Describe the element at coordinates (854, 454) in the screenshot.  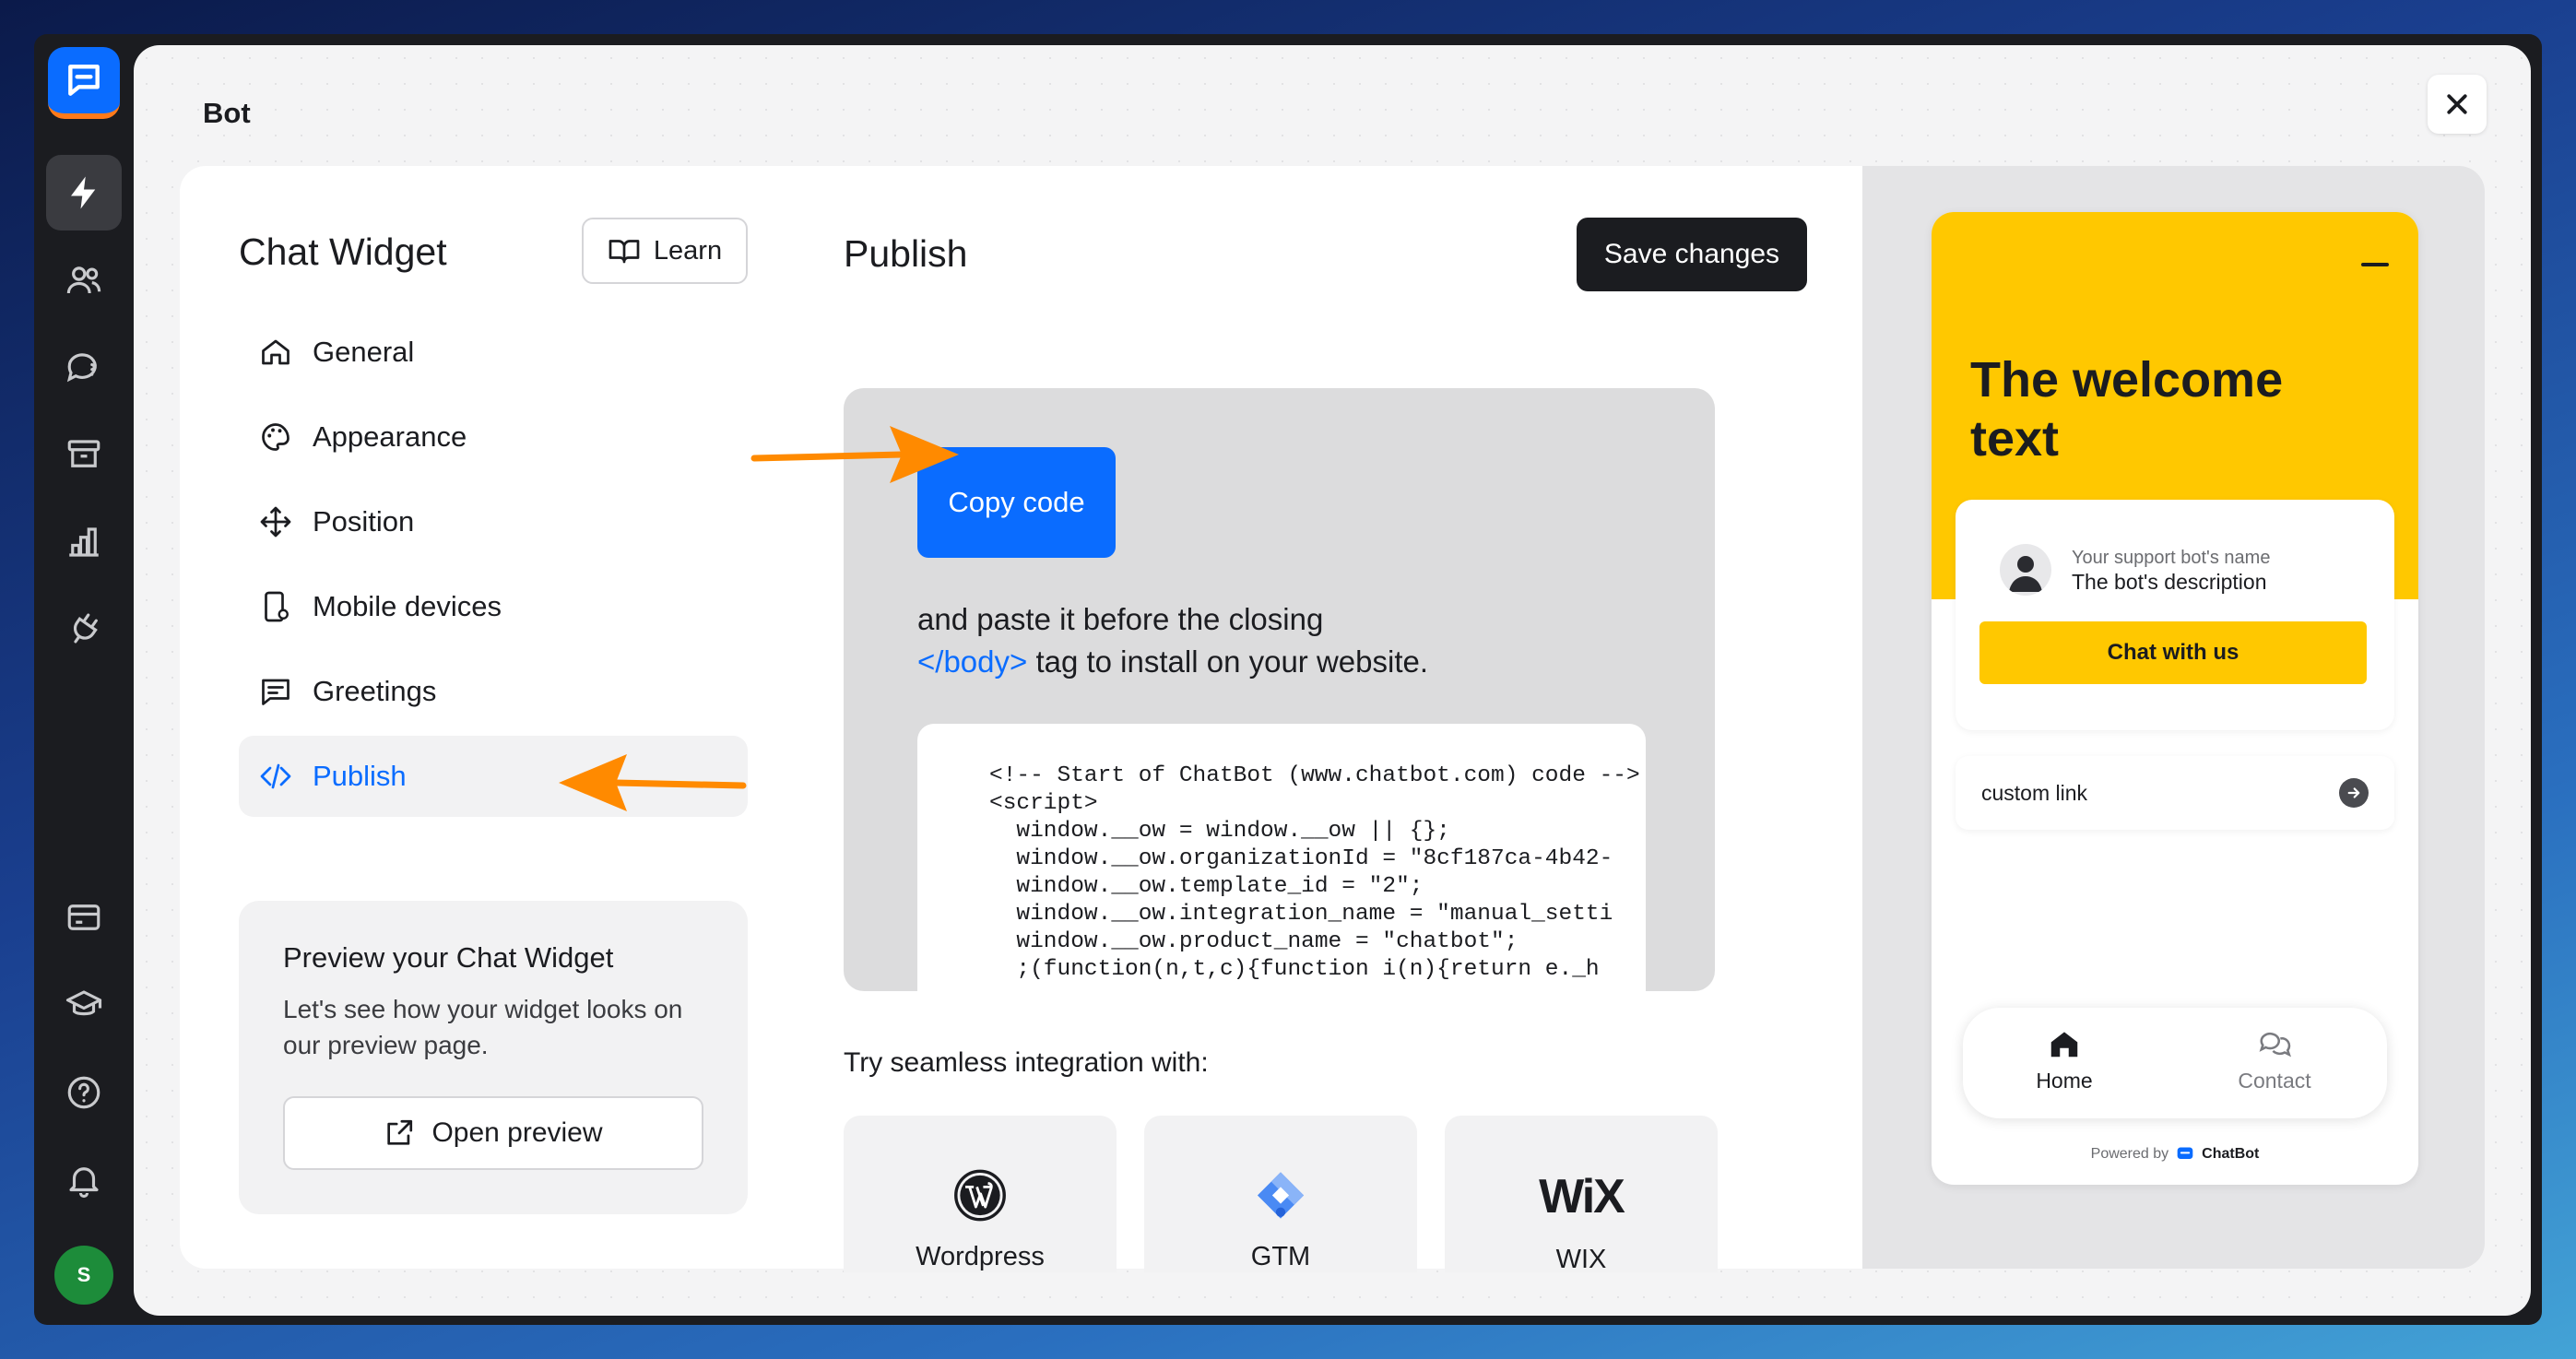
I see `annotation-arrow-copy-code` at that location.